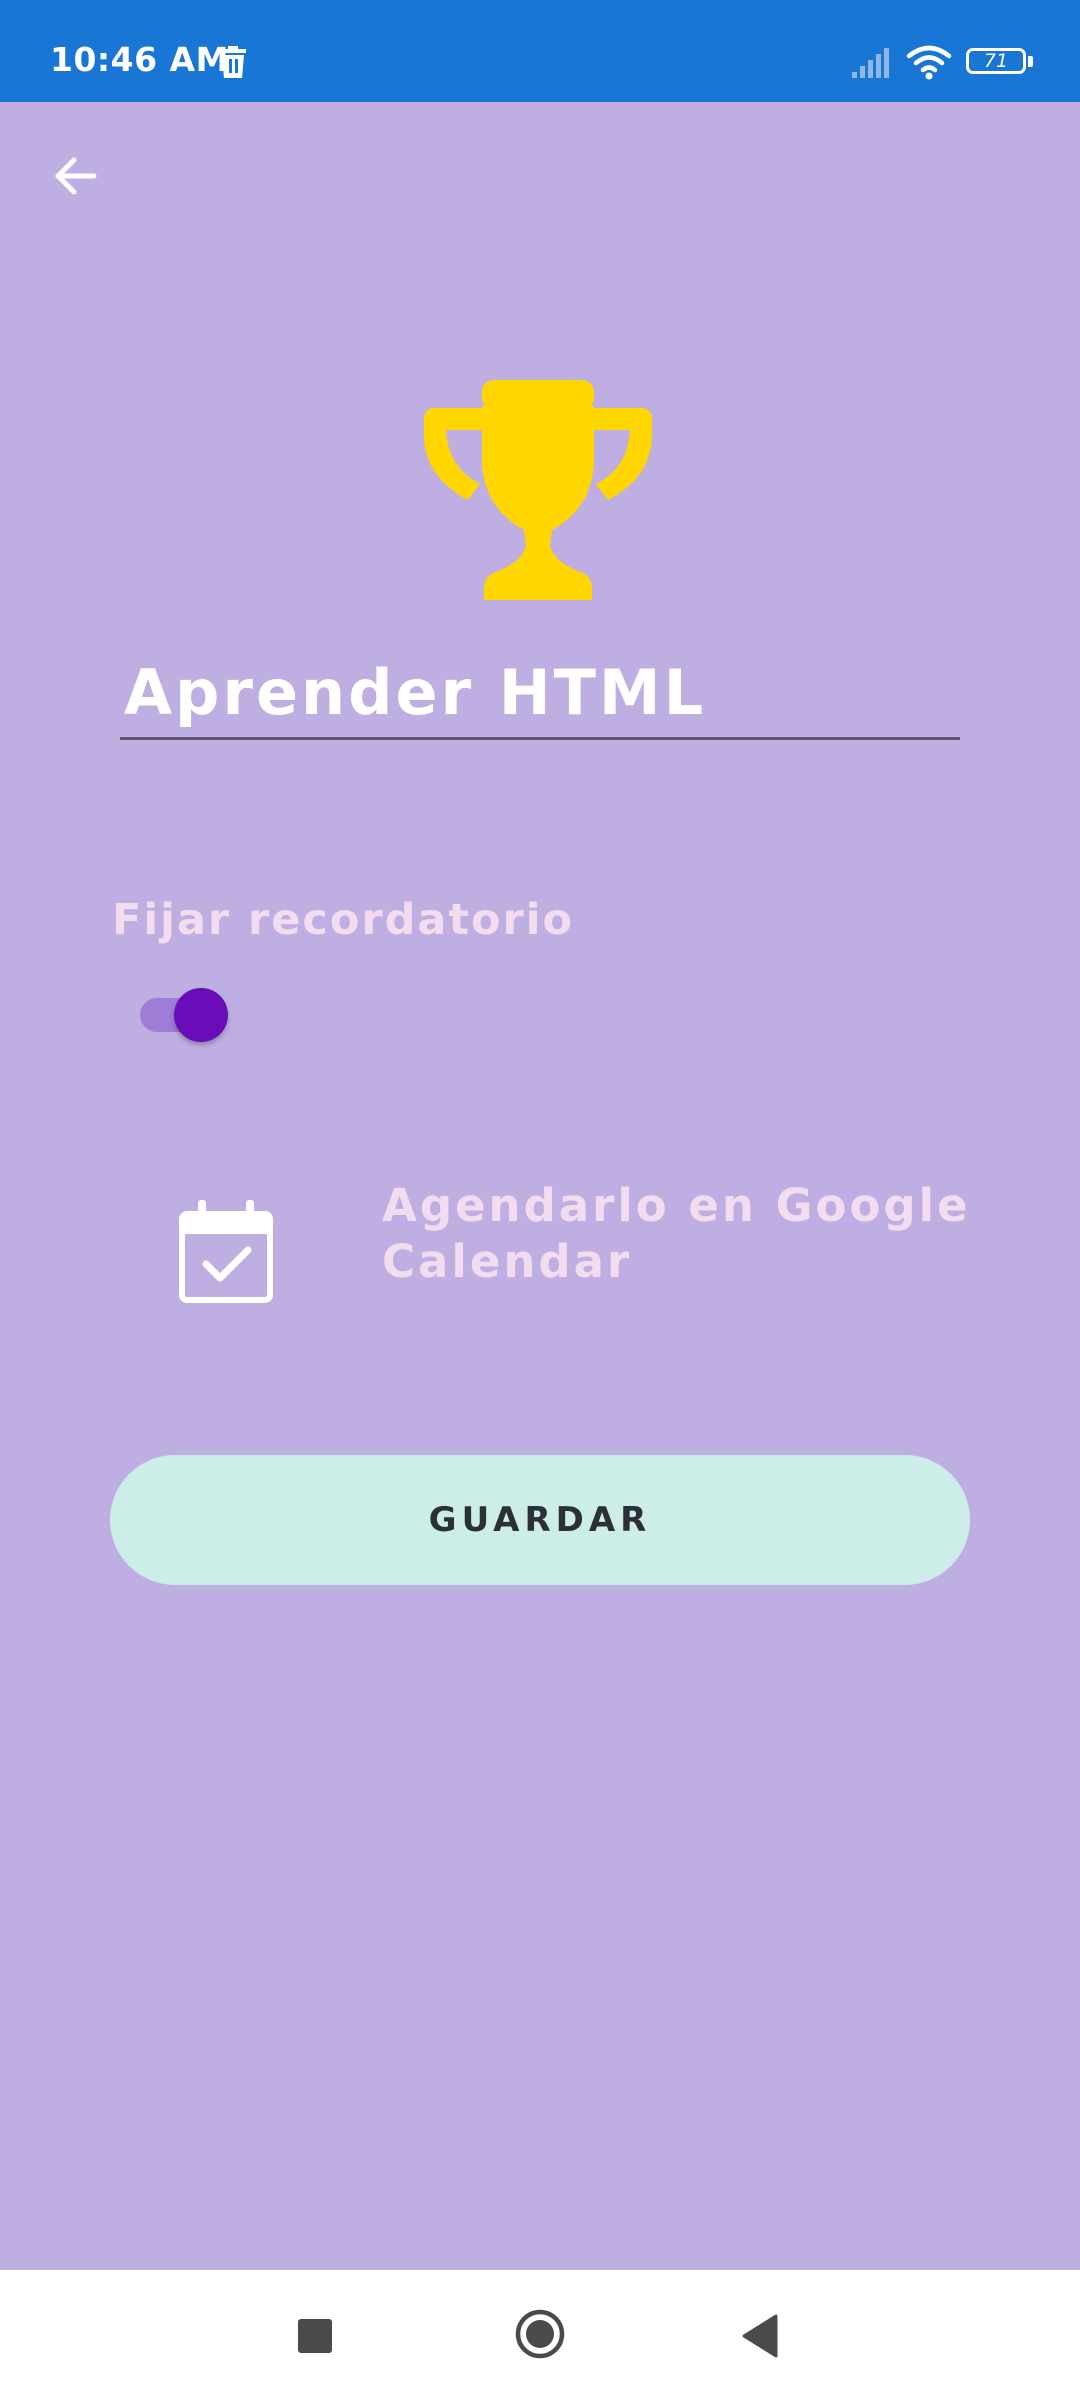 Image resolution: width=1080 pixels, height=2400 pixels. I want to click on battery-icon: 71, so click(1001, 63).